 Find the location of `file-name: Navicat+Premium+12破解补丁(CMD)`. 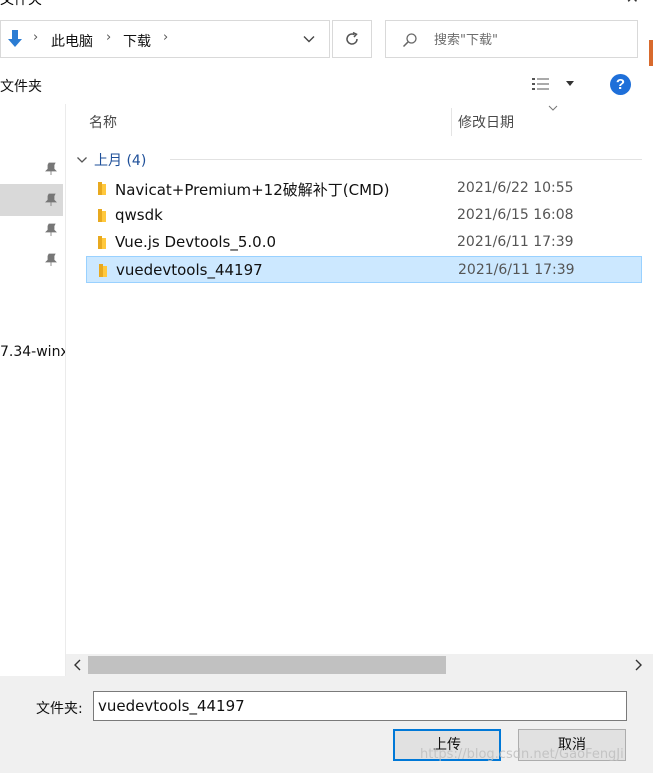

file-name: Navicat+Premium+12破解补丁(CMD) is located at coordinates (252, 190).